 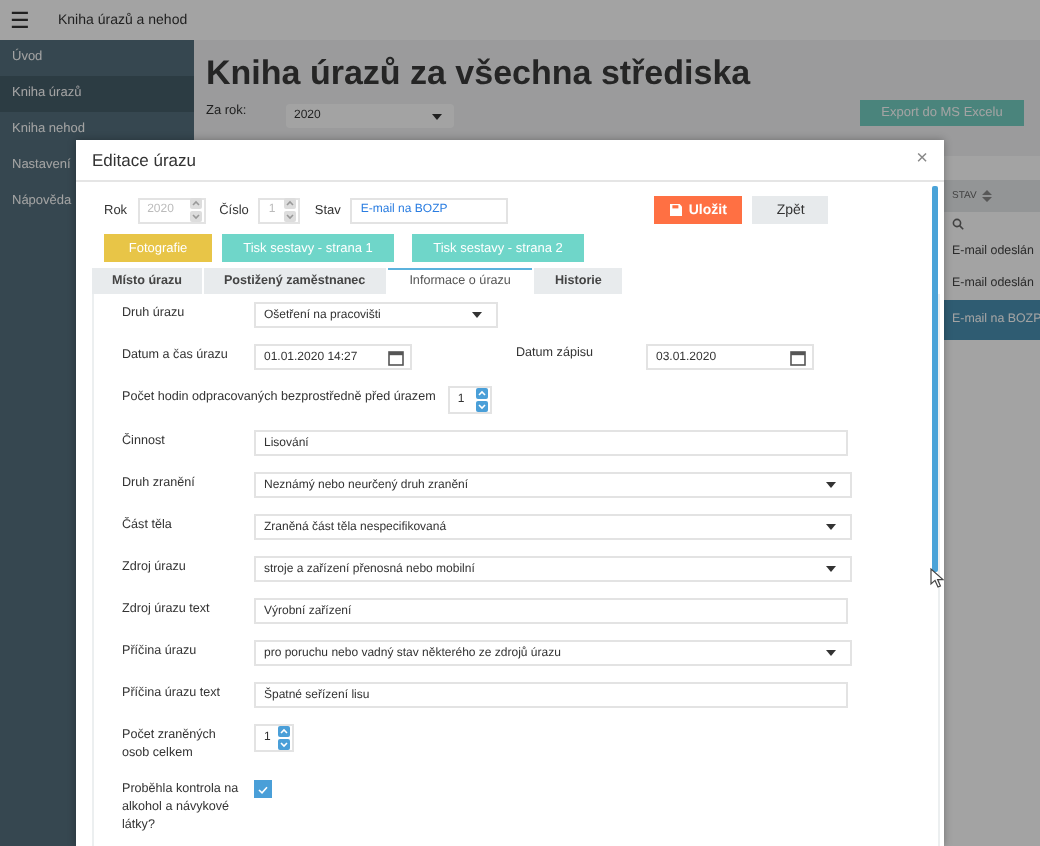 What do you see at coordinates (144, 160) in the screenshot?
I see `modal-title: Editace úrazu` at bounding box center [144, 160].